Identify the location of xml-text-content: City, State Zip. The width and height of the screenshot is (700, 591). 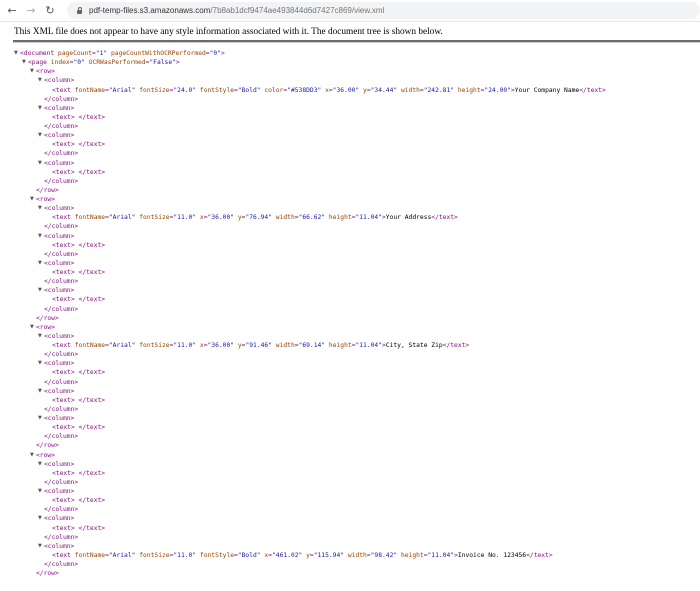
(414, 345).